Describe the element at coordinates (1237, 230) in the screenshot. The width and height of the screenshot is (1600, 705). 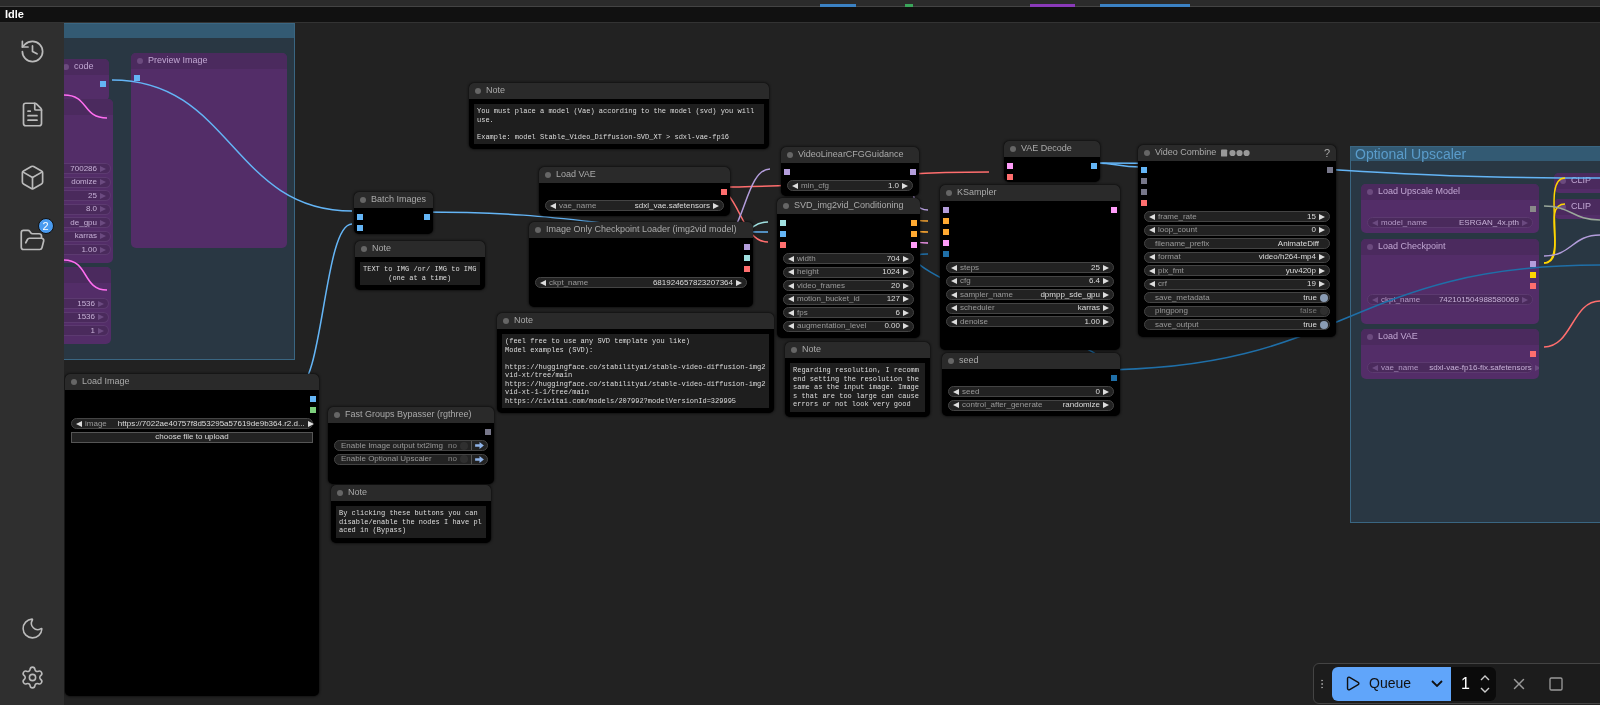
I see `combo-widget: loop_count 0` at that location.